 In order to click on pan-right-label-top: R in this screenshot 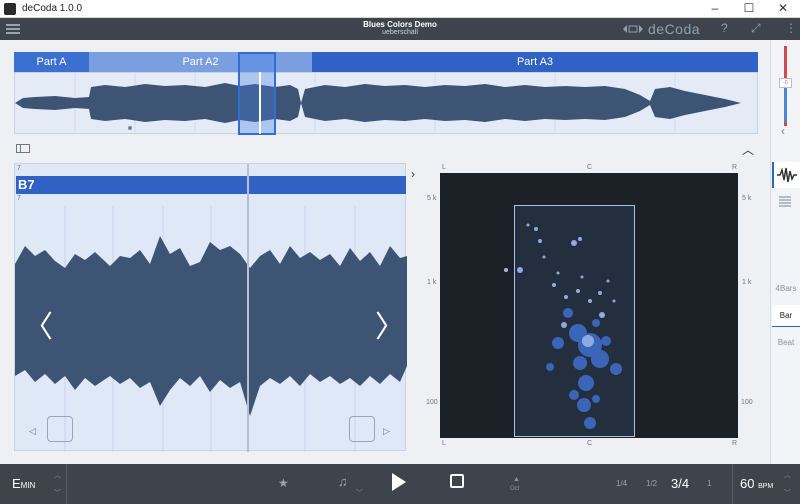, I will do `click(735, 167)`.